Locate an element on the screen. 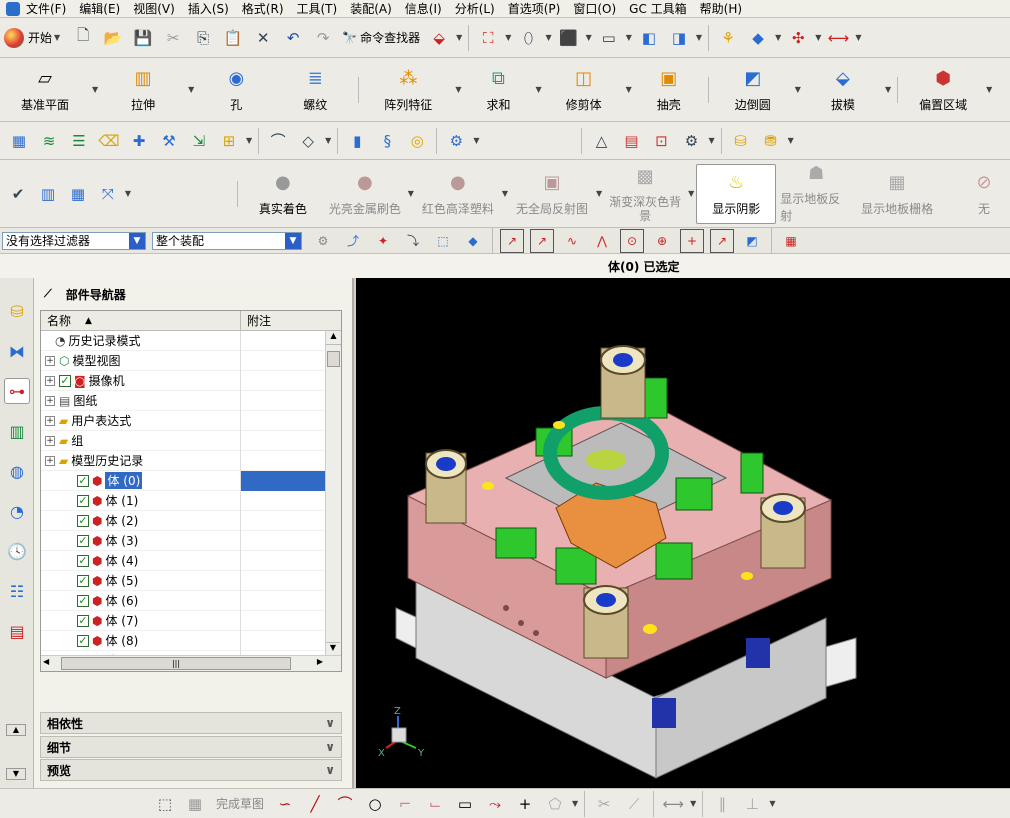 The height and width of the screenshot is (818, 1010). dependencies-panel: 相依性 ∨ is located at coordinates (191, 723).